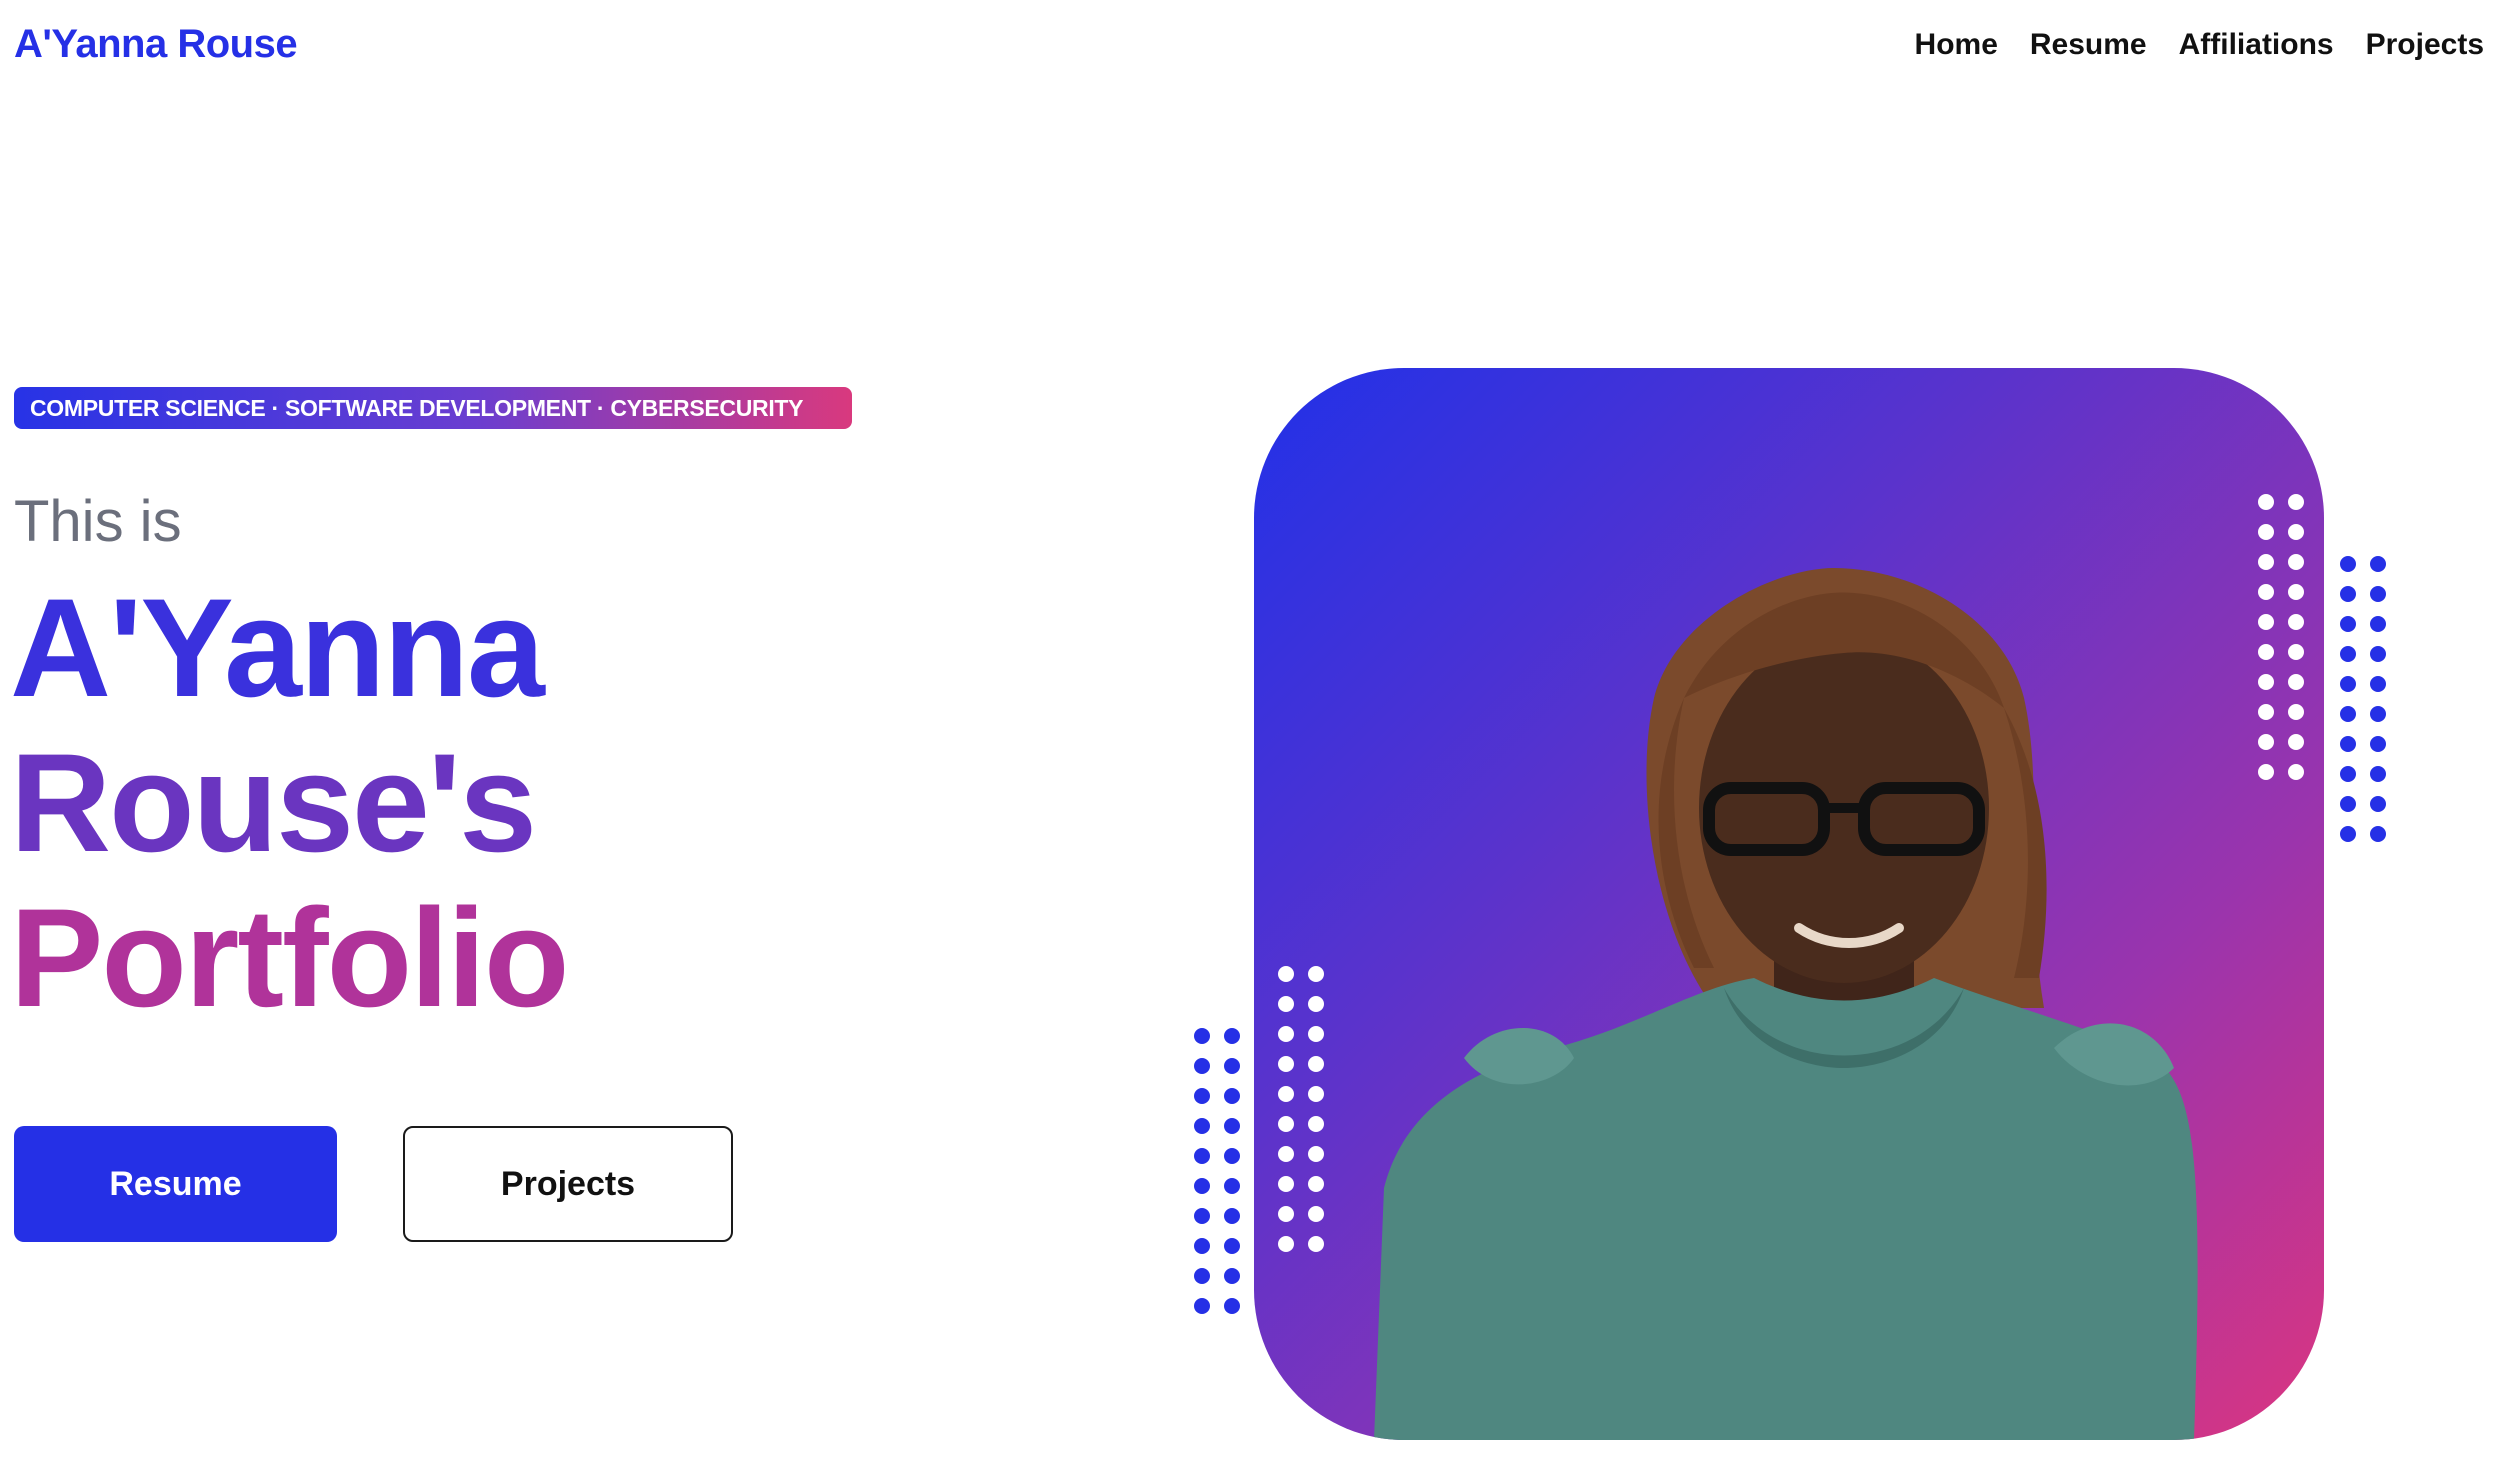 The height and width of the screenshot is (1458, 2518). What do you see at coordinates (1301, 1109) in the screenshot?
I see `decorative-dots-white-bottom` at bounding box center [1301, 1109].